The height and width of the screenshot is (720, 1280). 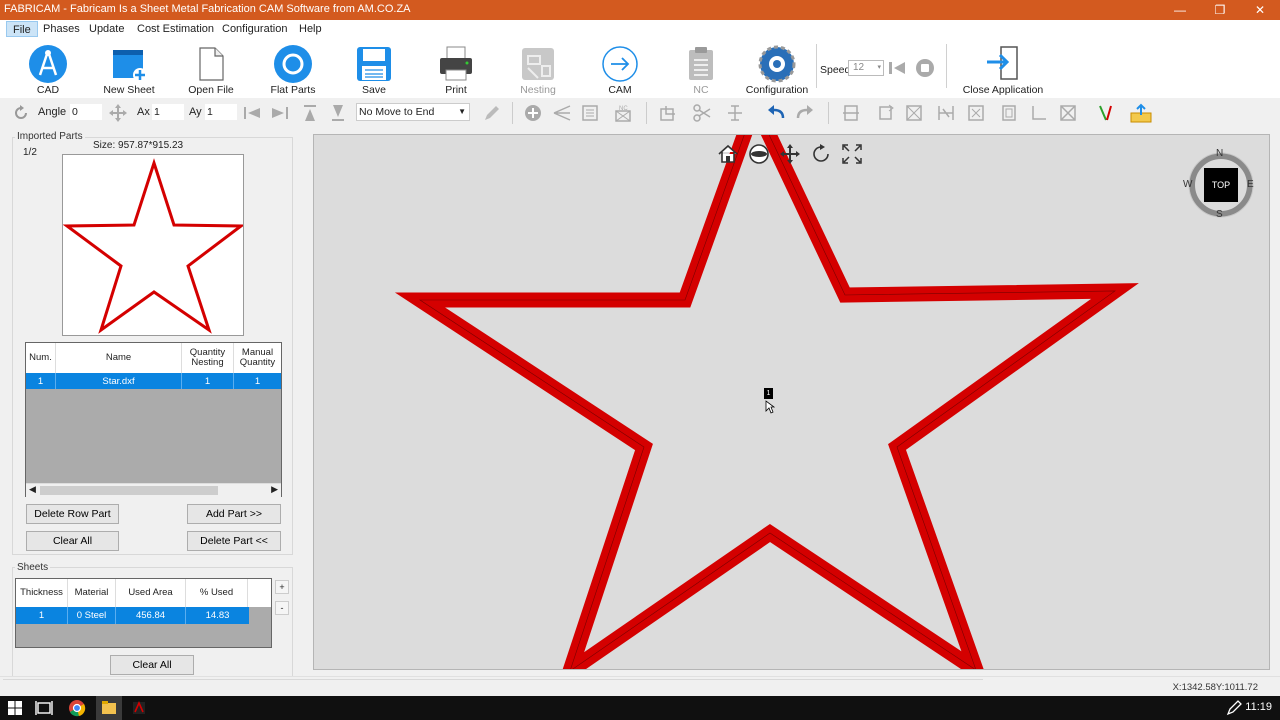 I want to click on col-manual-quantity: Manual Quantity, so click(x=257, y=358).